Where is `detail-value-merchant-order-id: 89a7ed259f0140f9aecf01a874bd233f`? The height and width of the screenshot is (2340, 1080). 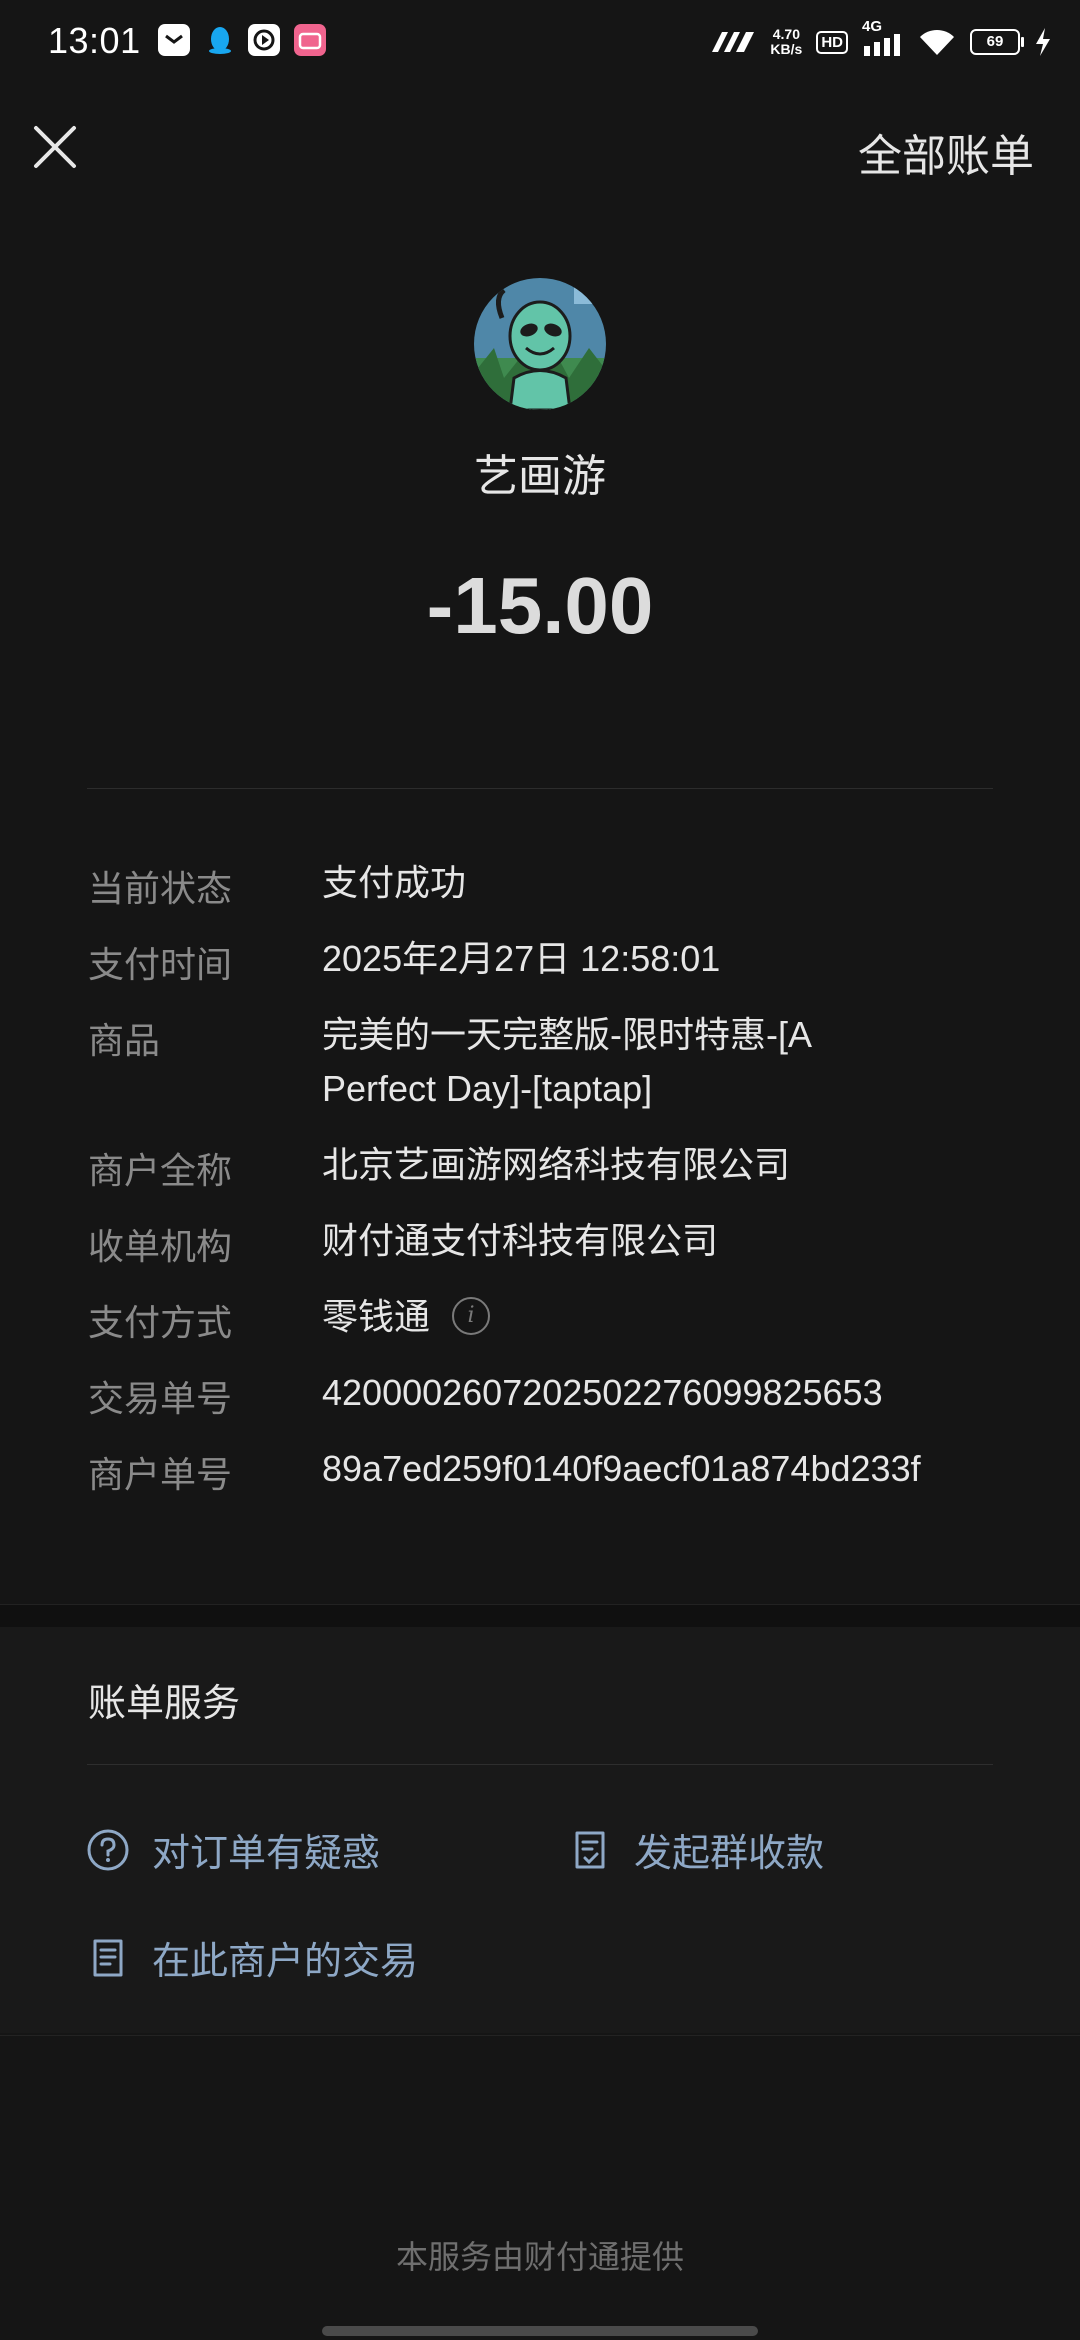
detail-value-merchant-order-id: 89a7ed259f0140f9aecf01a874bd233f is located at coordinates (621, 1468).